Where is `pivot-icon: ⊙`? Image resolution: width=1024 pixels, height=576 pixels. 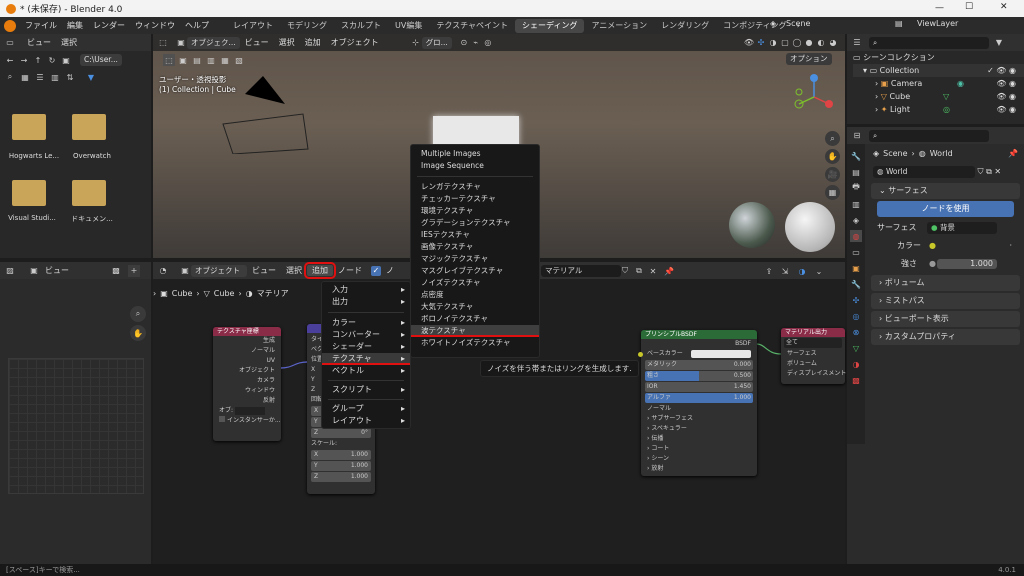
pivot-icon: ⊙ is located at coordinates (464, 43).